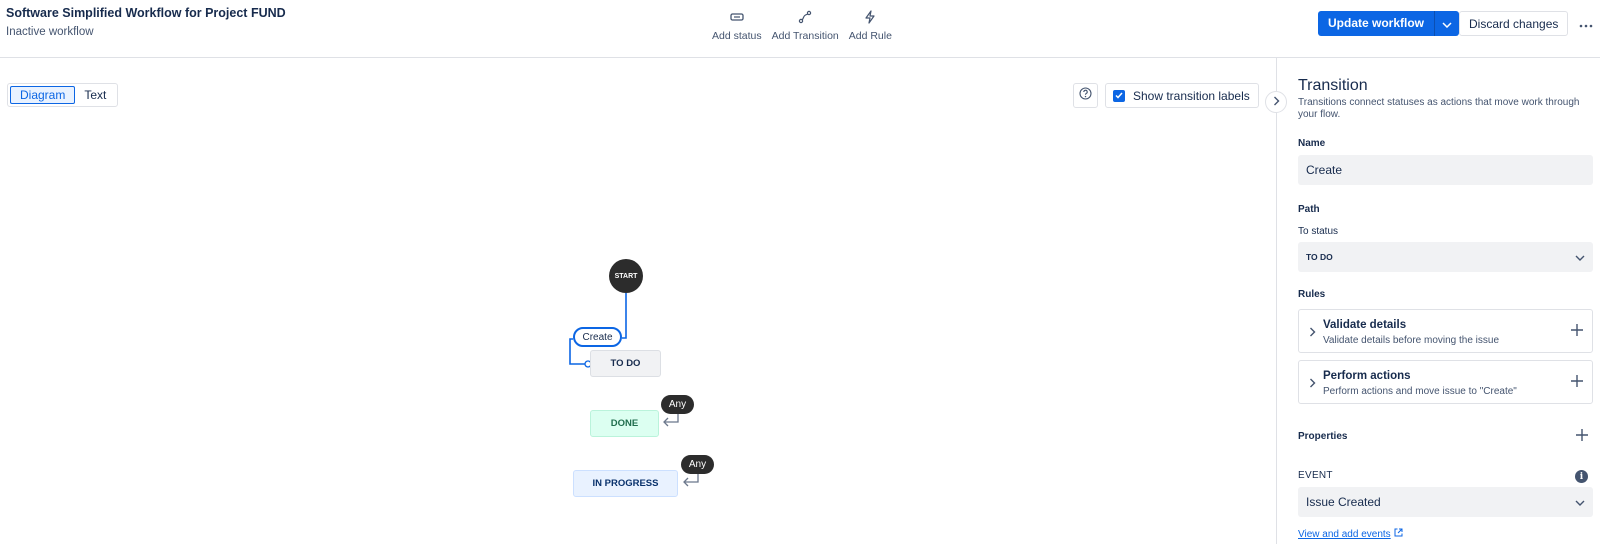 Image resolution: width=1600 pixels, height=544 pixels. Describe the element at coordinates (1581, 476) in the screenshot. I see `info-icon: i` at that location.